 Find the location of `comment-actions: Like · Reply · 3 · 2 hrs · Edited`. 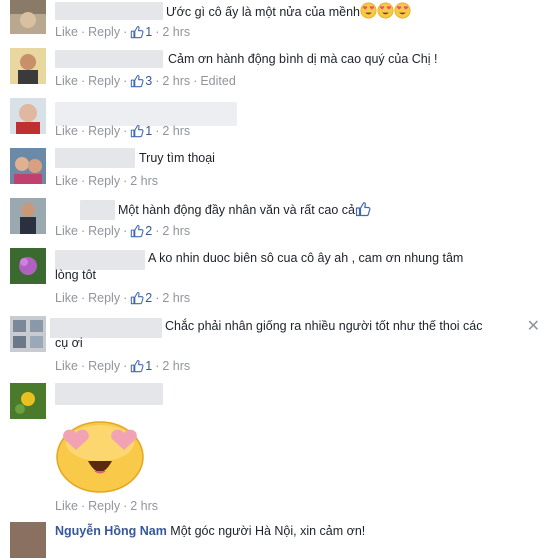

comment-actions: Like · Reply · 3 · 2 hrs · Edited is located at coordinates (145, 81).